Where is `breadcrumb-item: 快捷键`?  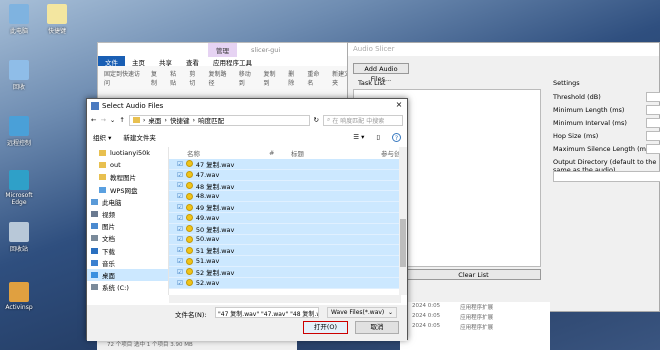 breadcrumb-item: 快捷键 is located at coordinates (180, 120).